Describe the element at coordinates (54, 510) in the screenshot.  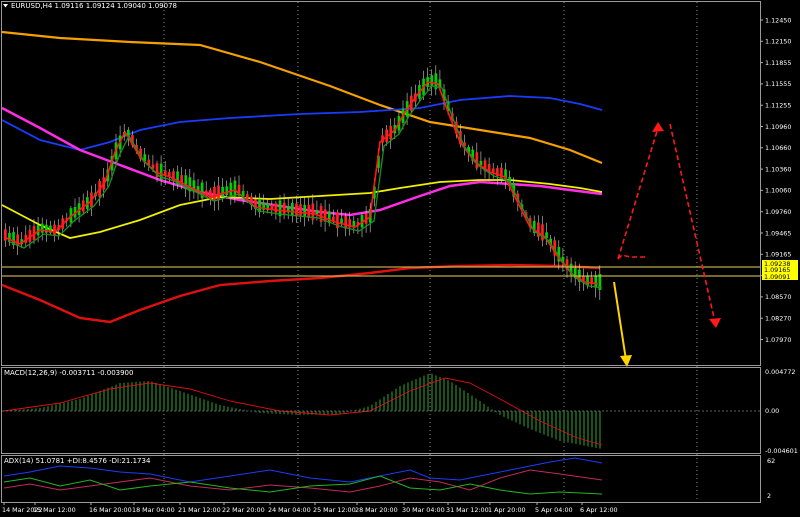
I see `time-label: 15 Mar 12:00` at that location.